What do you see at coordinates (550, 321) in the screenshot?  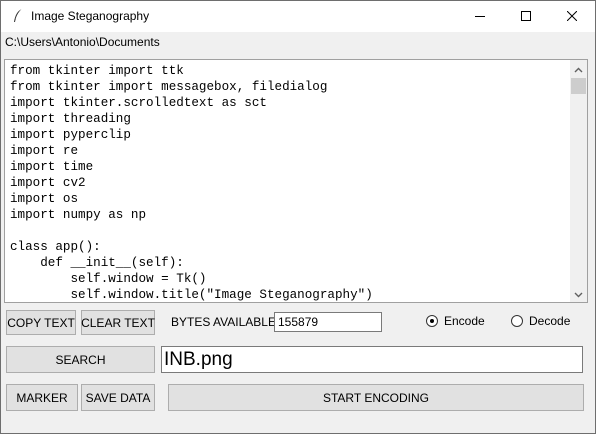 I see `decode-radio-label: Decode` at bounding box center [550, 321].